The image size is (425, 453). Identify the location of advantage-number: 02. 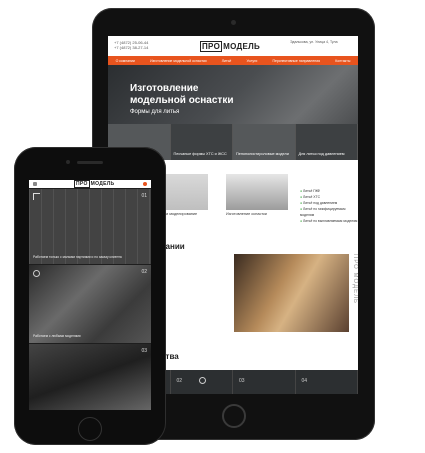
(179, 381).